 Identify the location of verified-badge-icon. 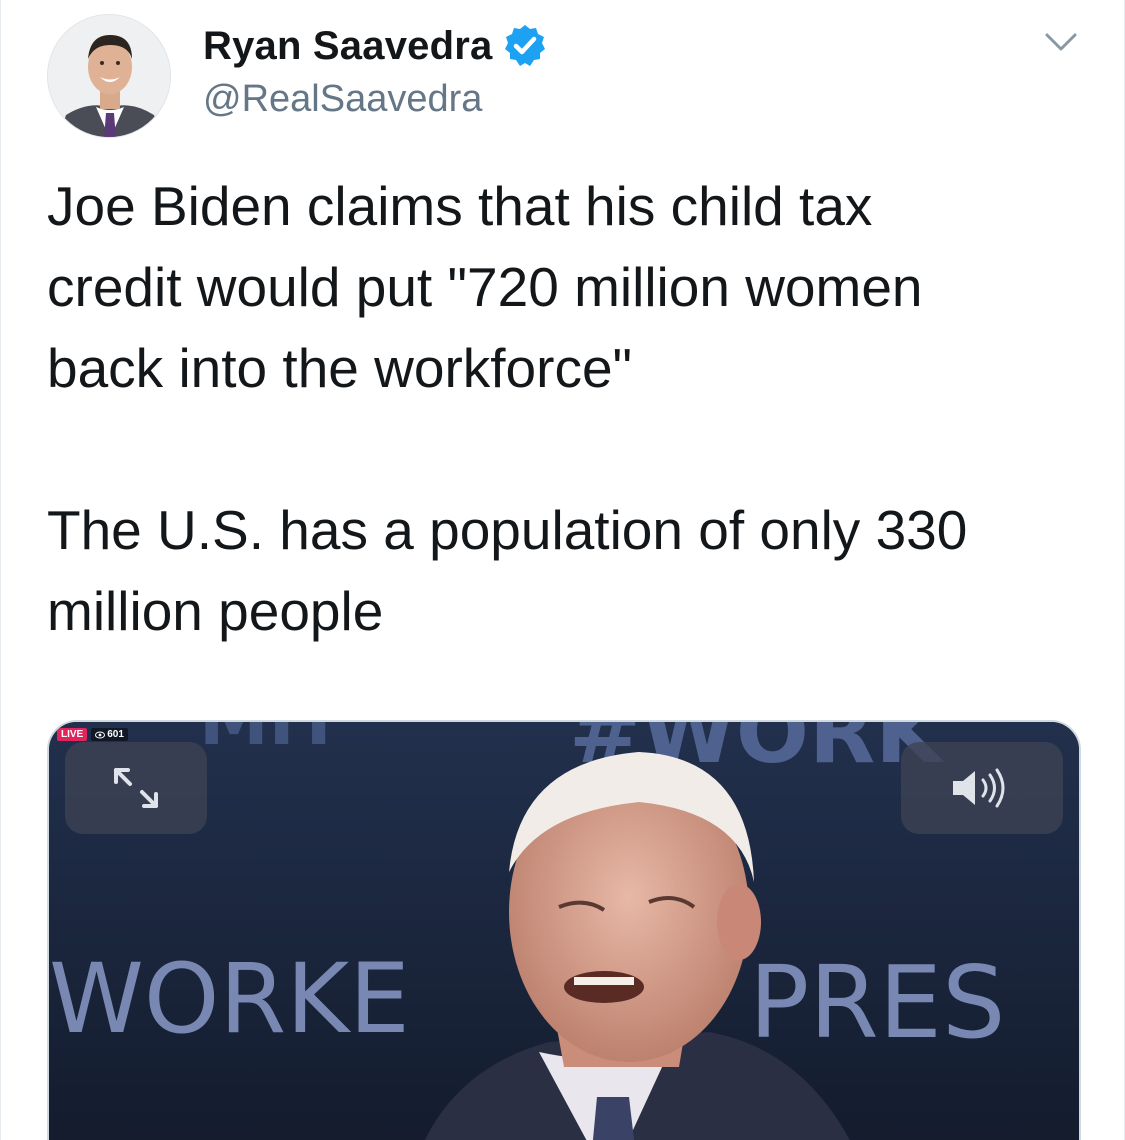
(525, 46).